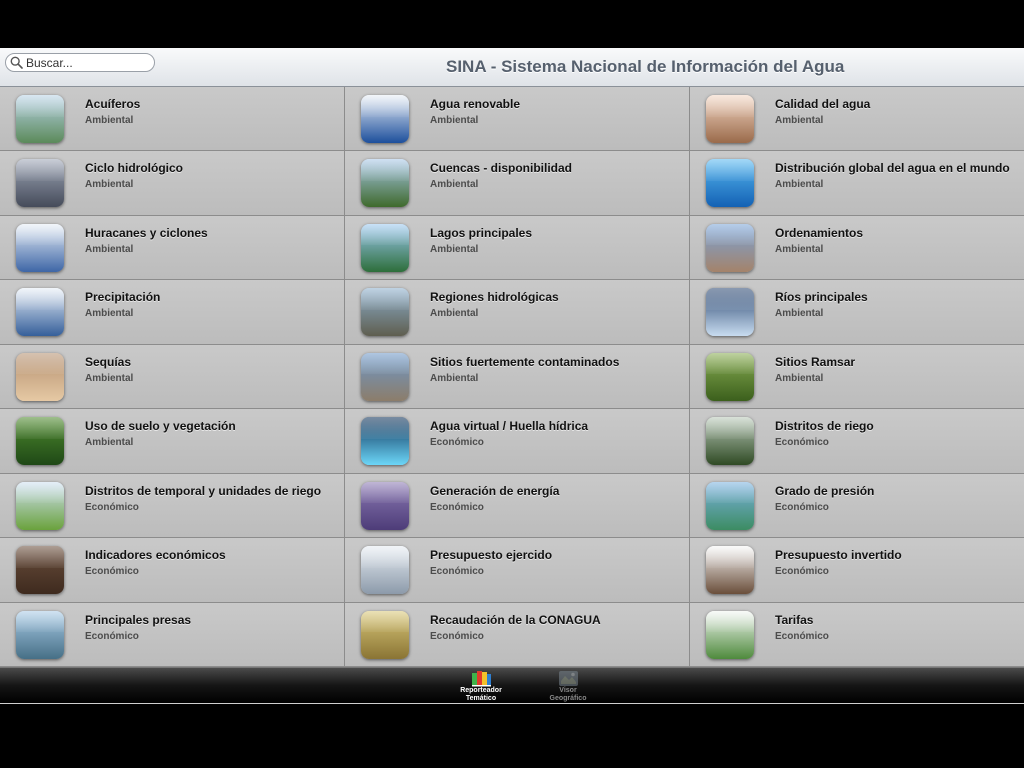 The image size is (1024, 768). What do you see at coordinates (40, 376) in the screenshot?
I see `drought-thumbnail` at bounding box center [40, 376].